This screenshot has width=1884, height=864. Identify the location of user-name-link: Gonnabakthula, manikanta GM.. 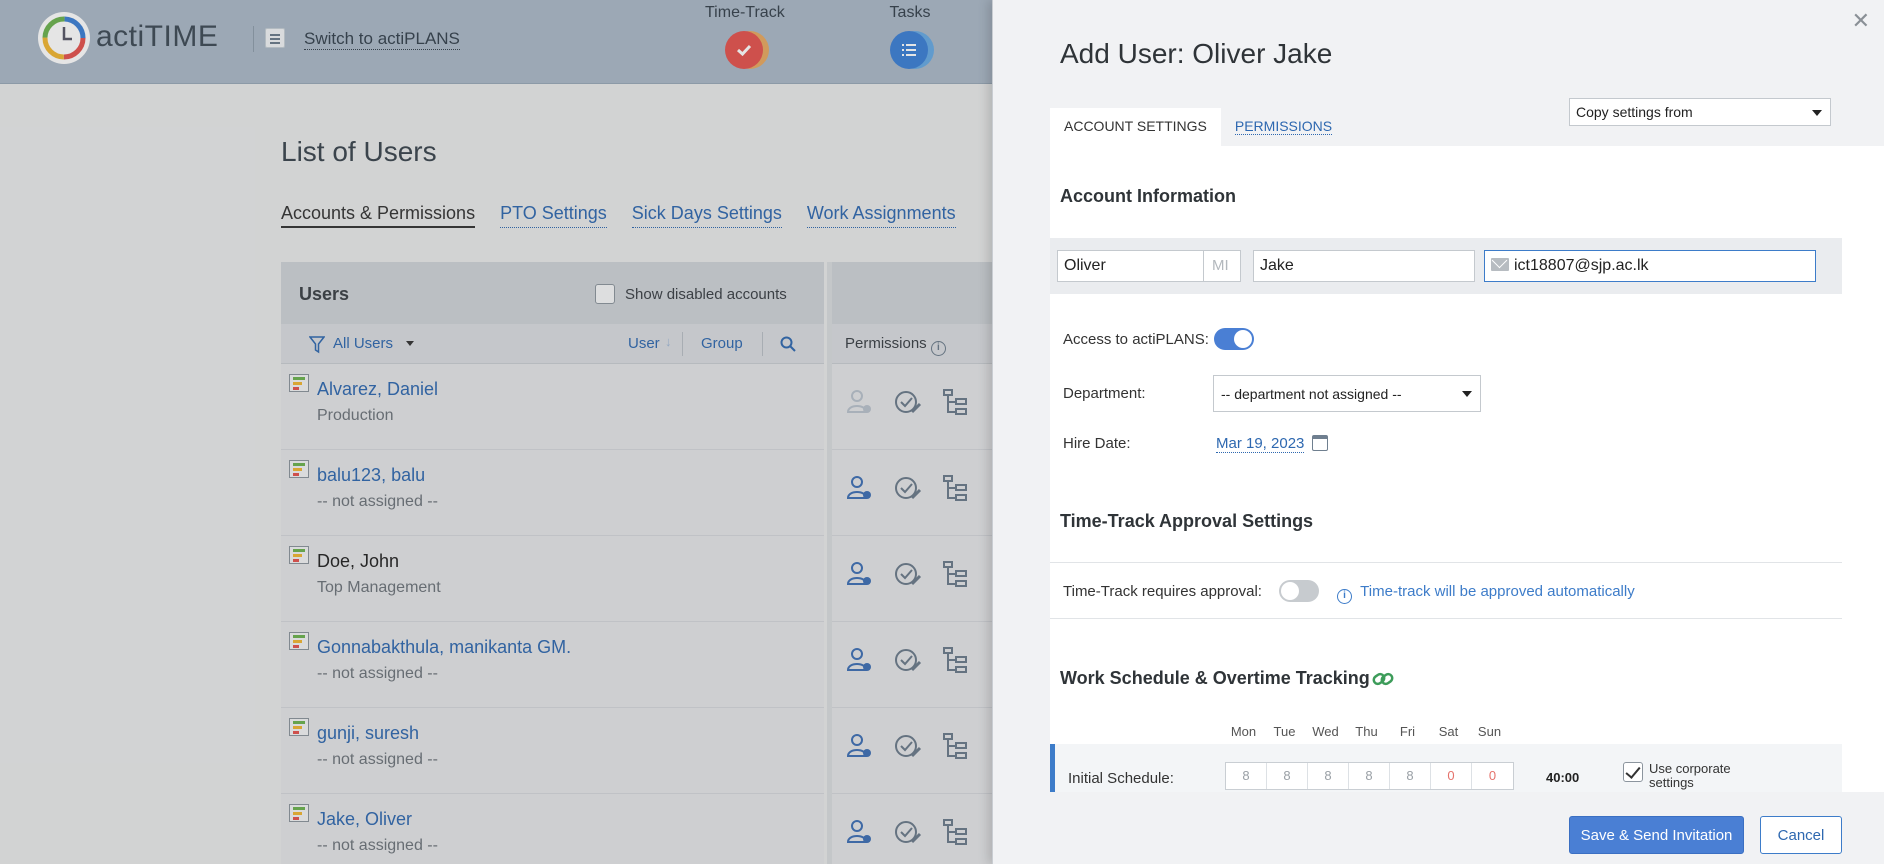
(444, 647).